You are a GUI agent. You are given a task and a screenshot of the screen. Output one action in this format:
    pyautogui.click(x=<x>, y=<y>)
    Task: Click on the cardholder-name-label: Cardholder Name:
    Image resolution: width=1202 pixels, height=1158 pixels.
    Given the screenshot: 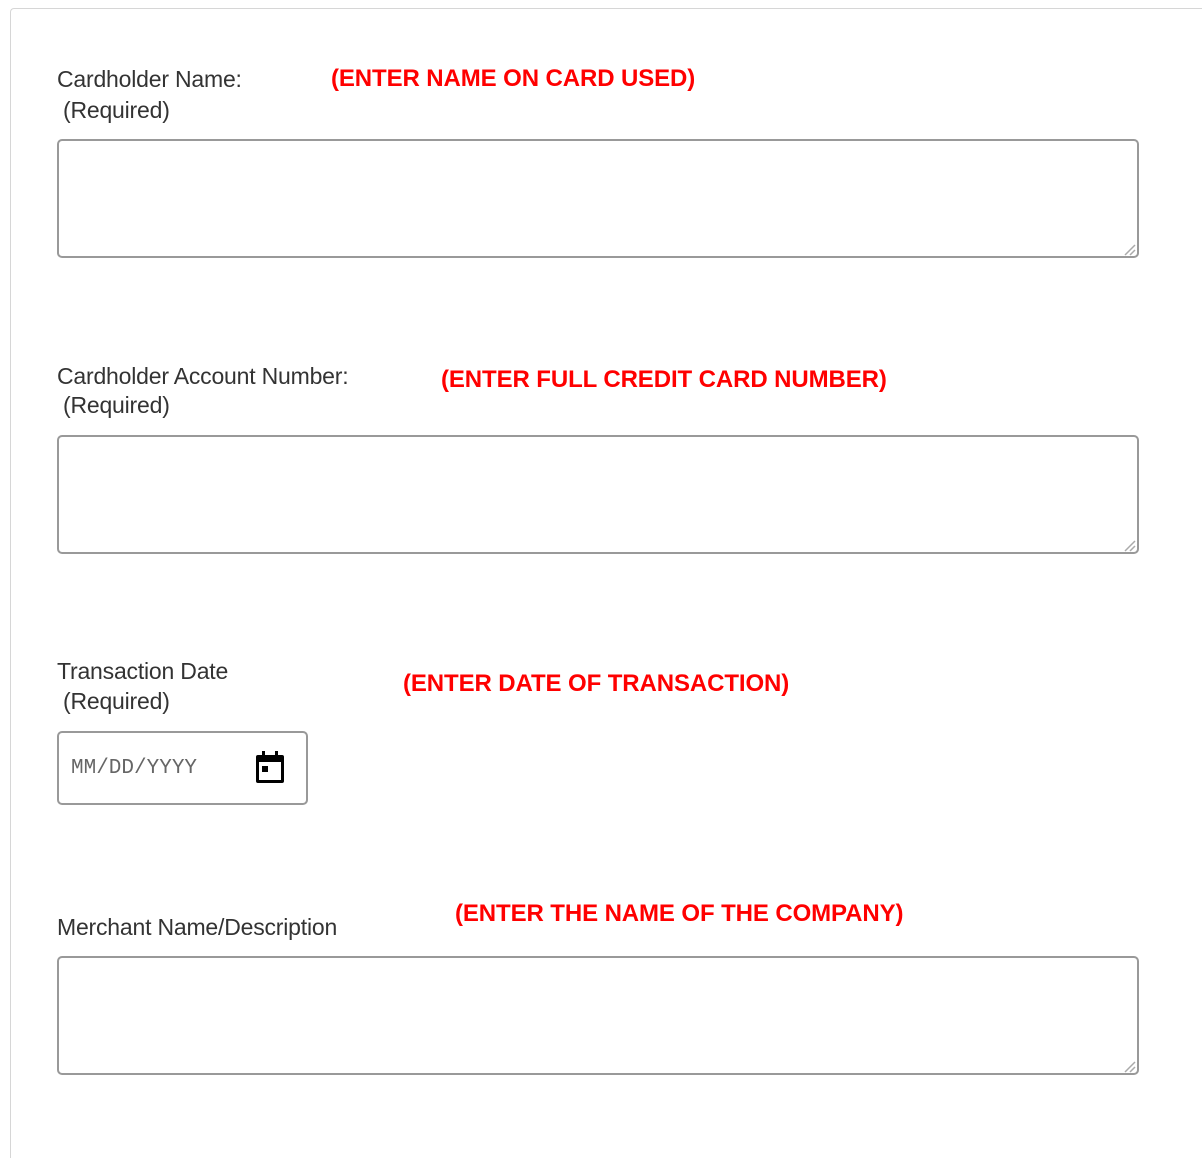 What is the action you would take?
    pyautogui.click(x=149, y=79)
    